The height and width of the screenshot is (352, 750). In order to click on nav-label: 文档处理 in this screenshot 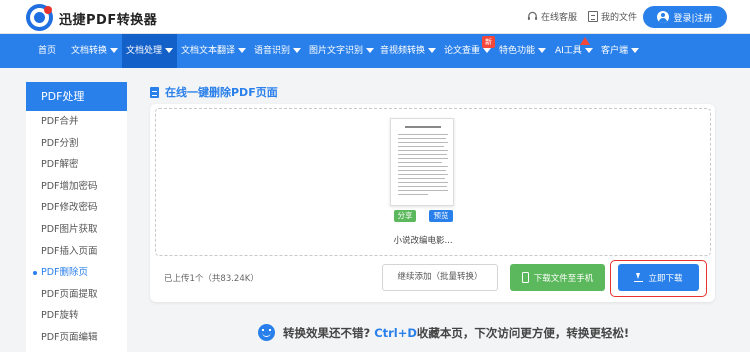, I will do `click(144, 51)`.